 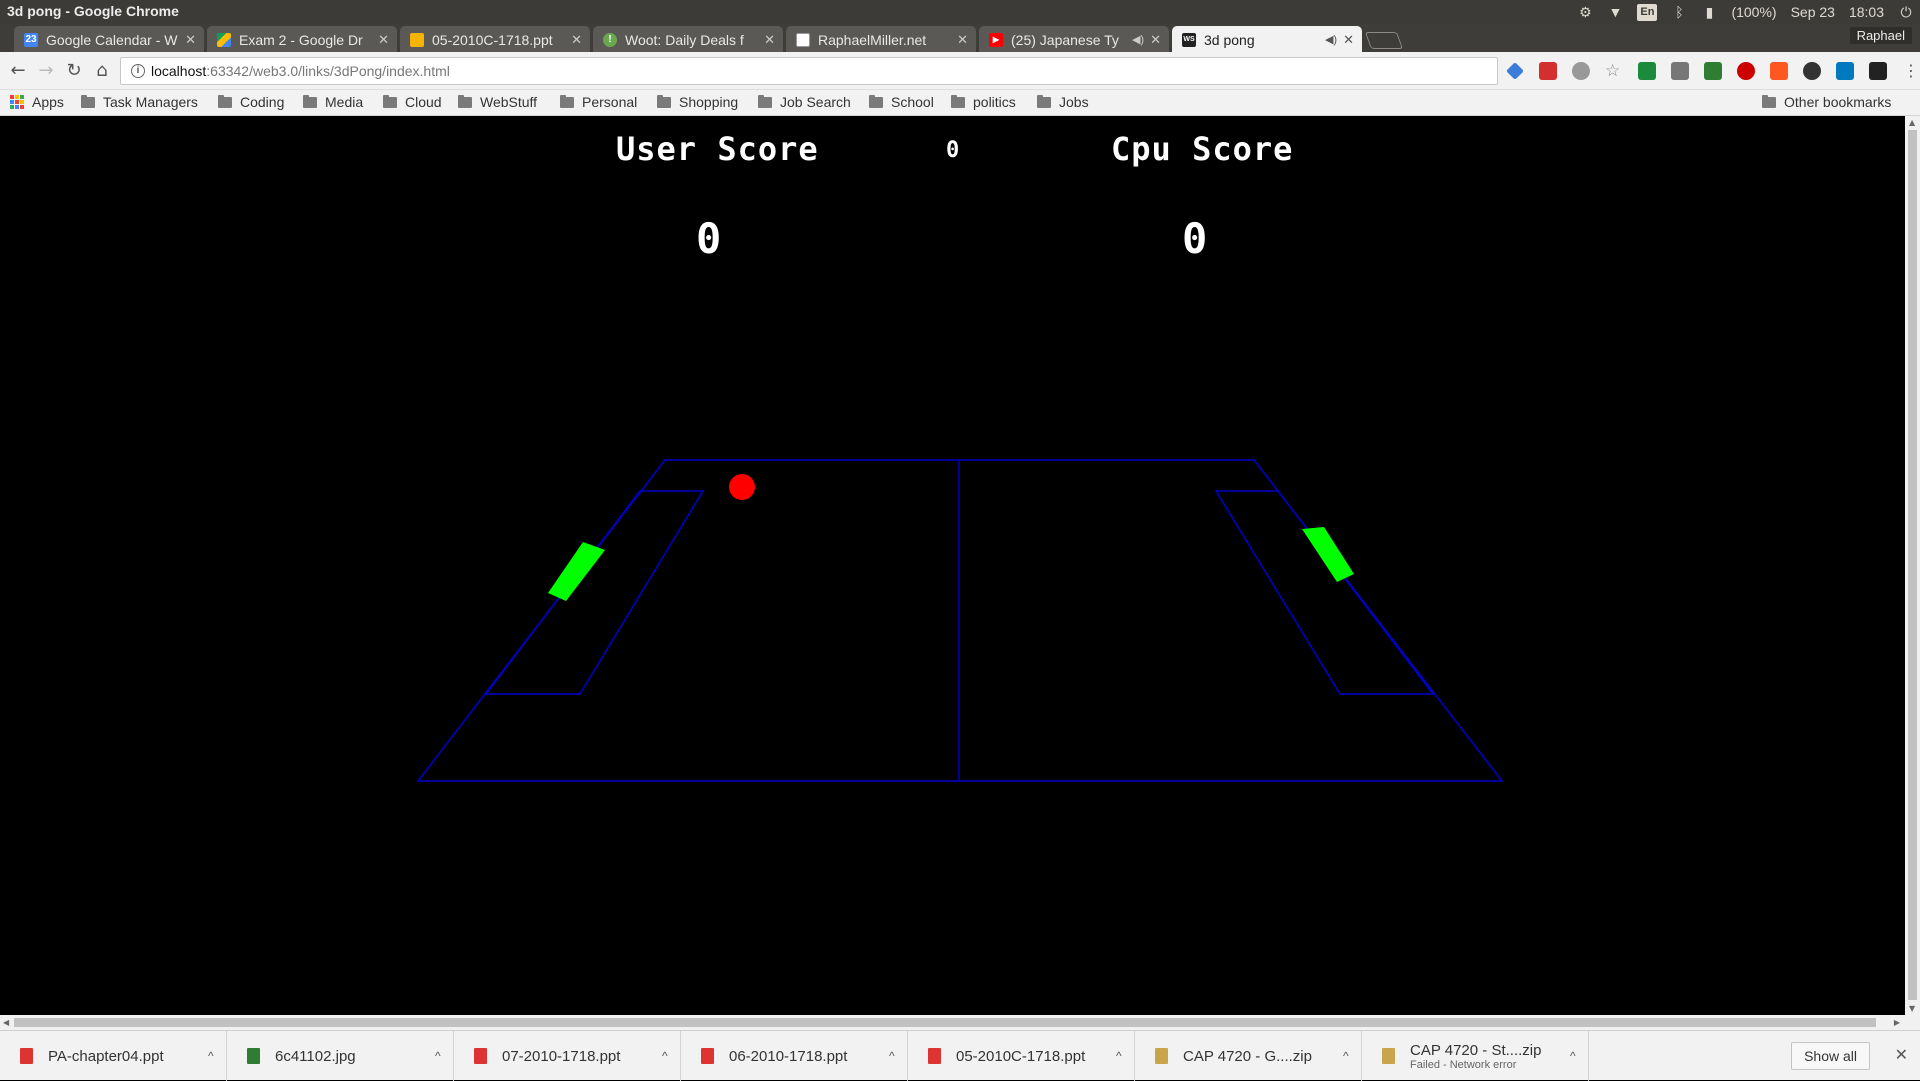 I want to click on download-filename: CAP 4720 - St....zip, so click(x=1476, y=1050).